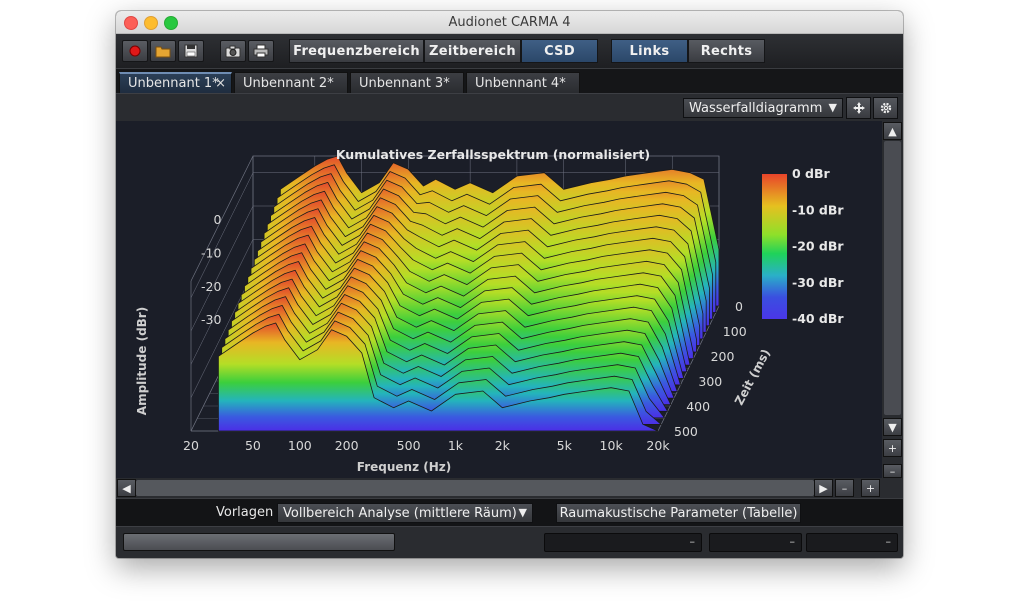 This screenshot has height=615, width=1025. I want to click on colorbar-labels: 0 dBr -10 dBr -20 dBr -30 dBr -40 dBr, so click(818, 246).